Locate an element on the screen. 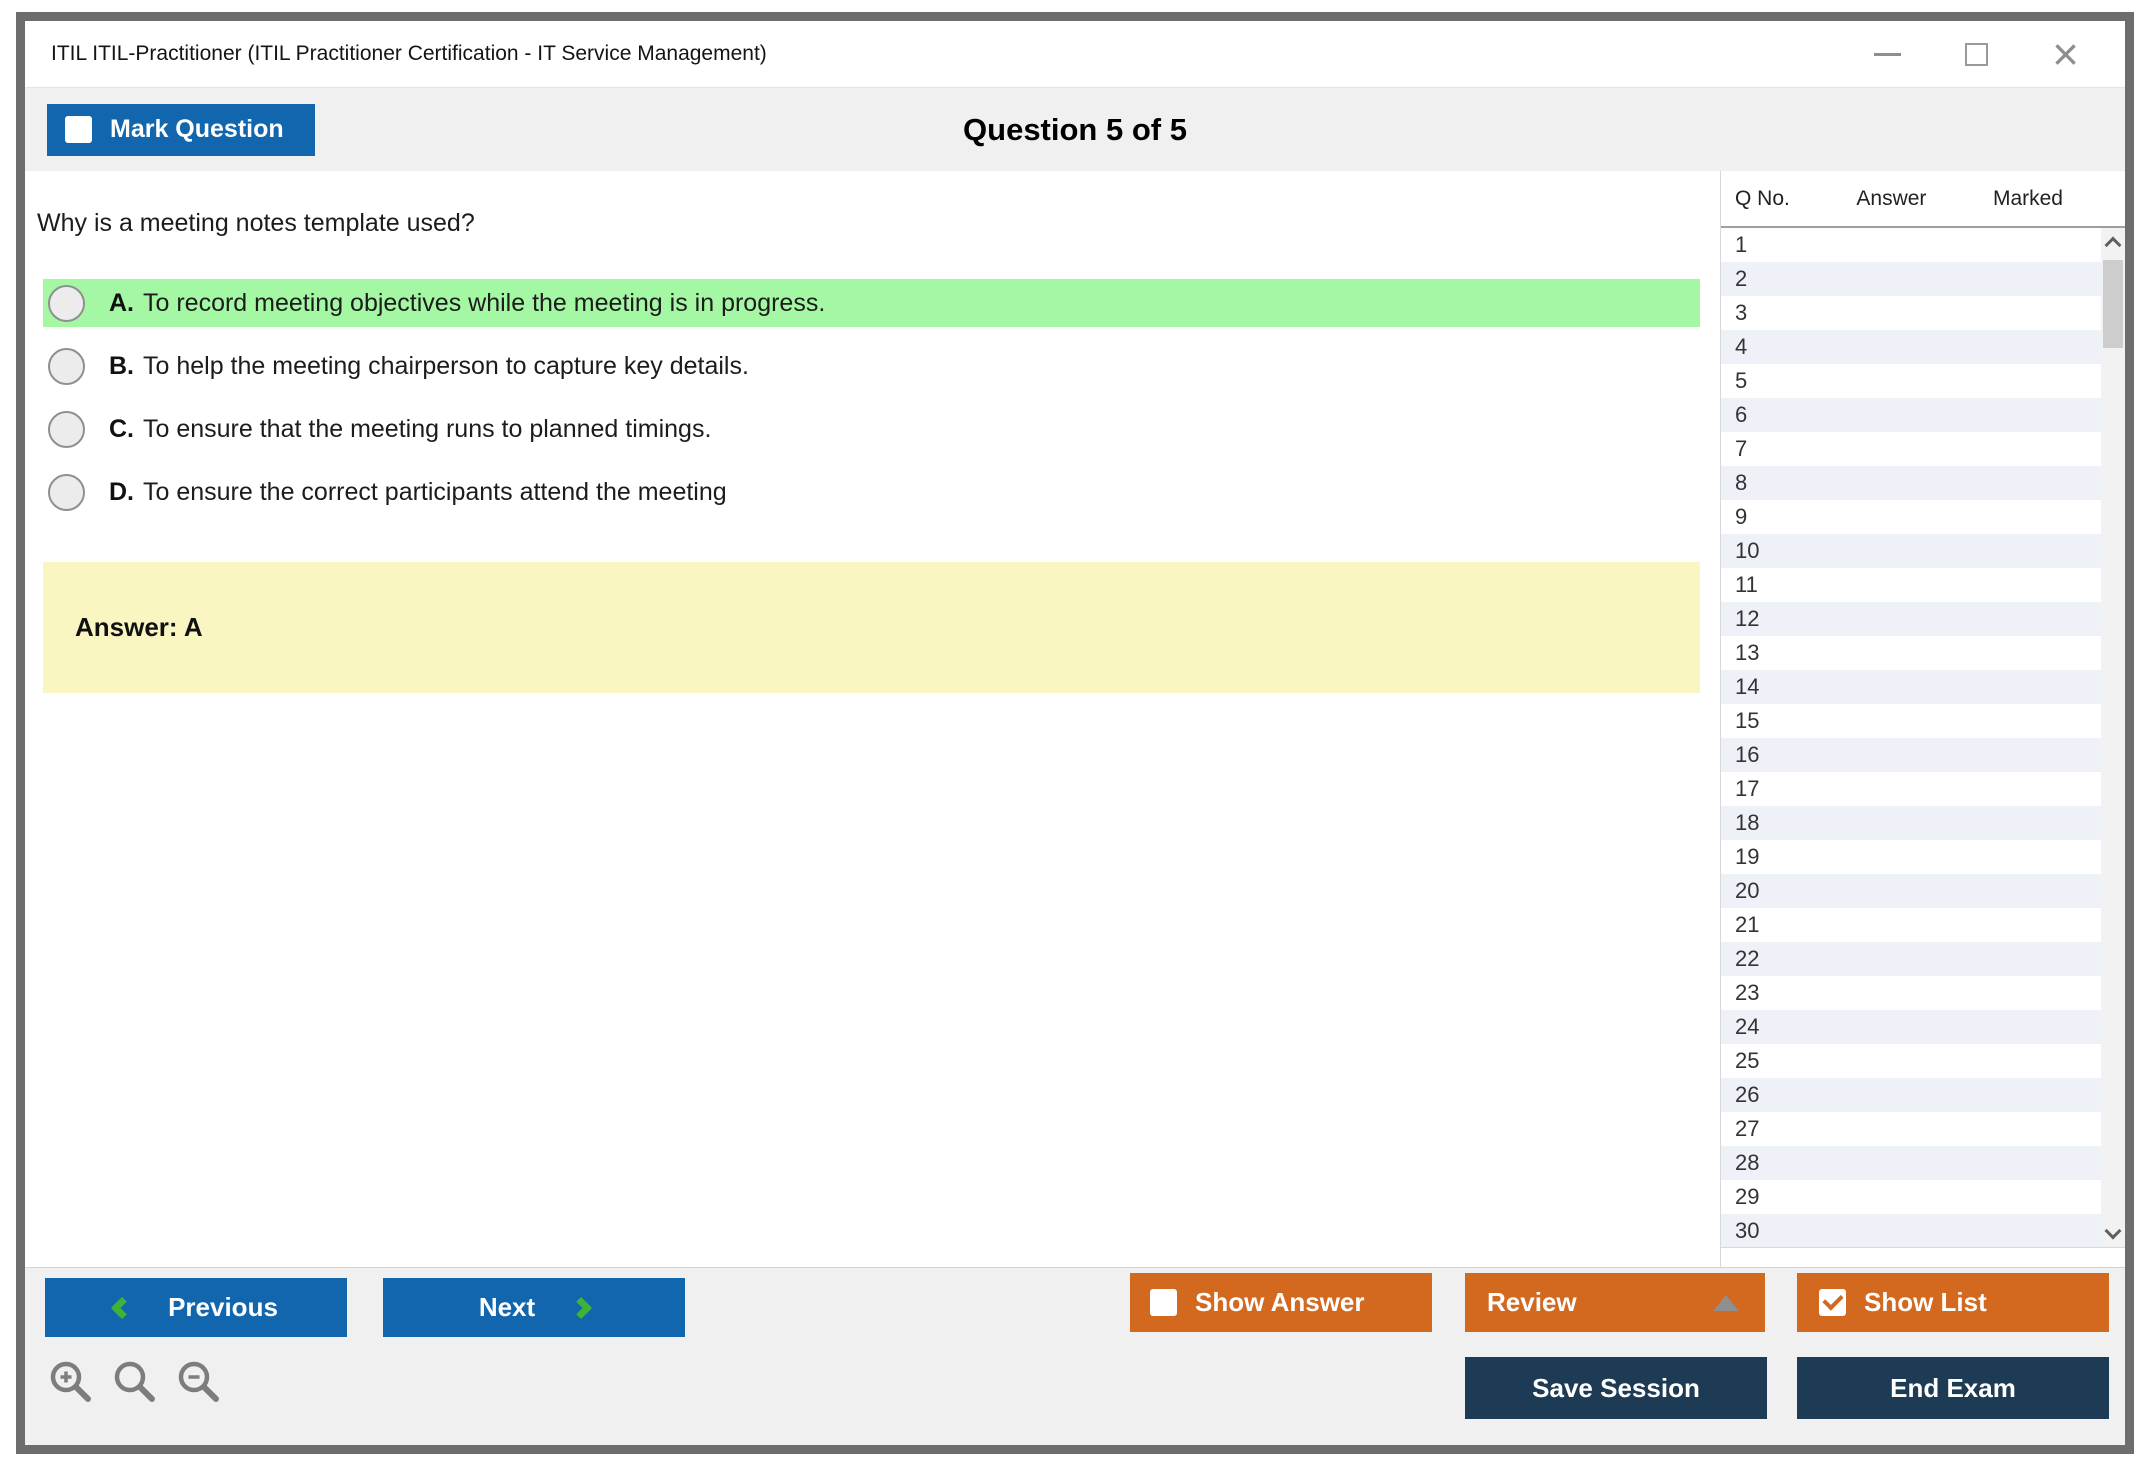 The image size is (2150, 1470). question-text: Why is a meeting notes template used? is located at coordinates (256, 223).